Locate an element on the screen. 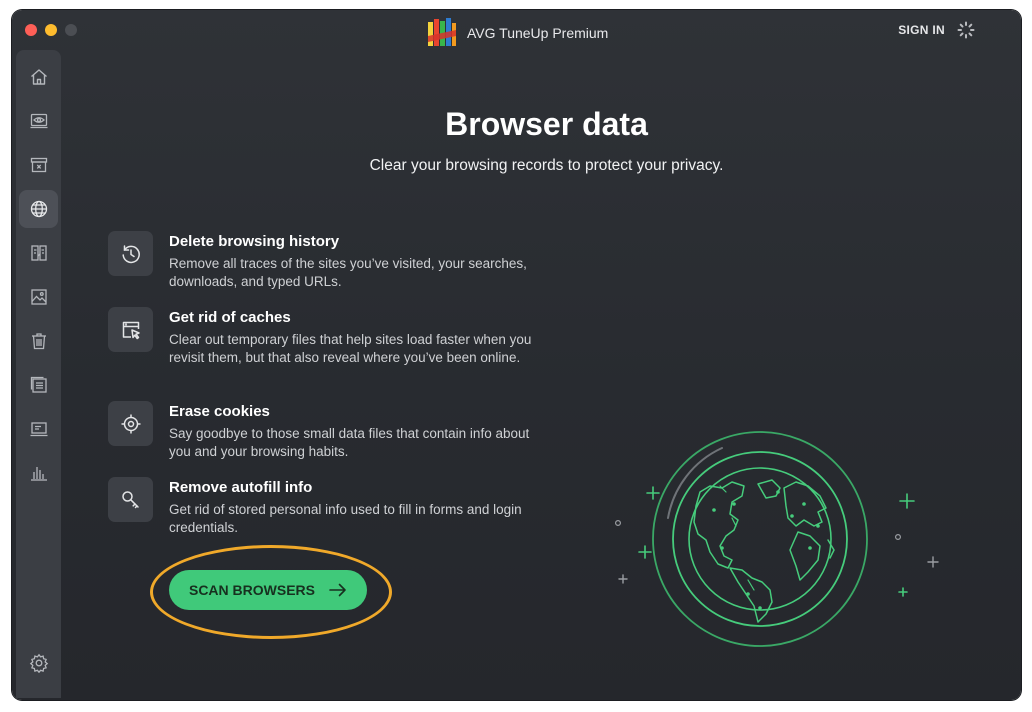 This screenshot has width=1032, height=712. sidebar-item-uninstaller is located at coordinates (38, 341).